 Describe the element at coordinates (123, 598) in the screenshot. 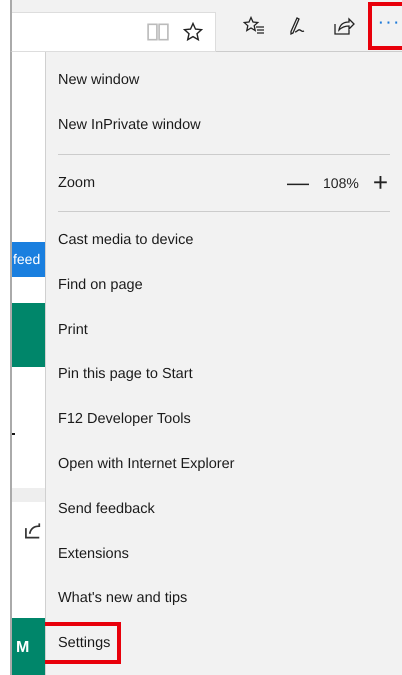

I see `menu-item: What's new and tips` at that location.